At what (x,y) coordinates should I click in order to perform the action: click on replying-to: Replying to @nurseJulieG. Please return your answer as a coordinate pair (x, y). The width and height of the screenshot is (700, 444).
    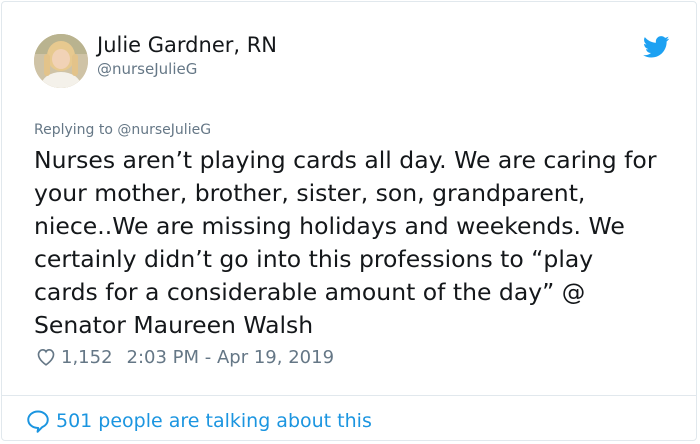
    Looking at the image, I should click on (122, 130).